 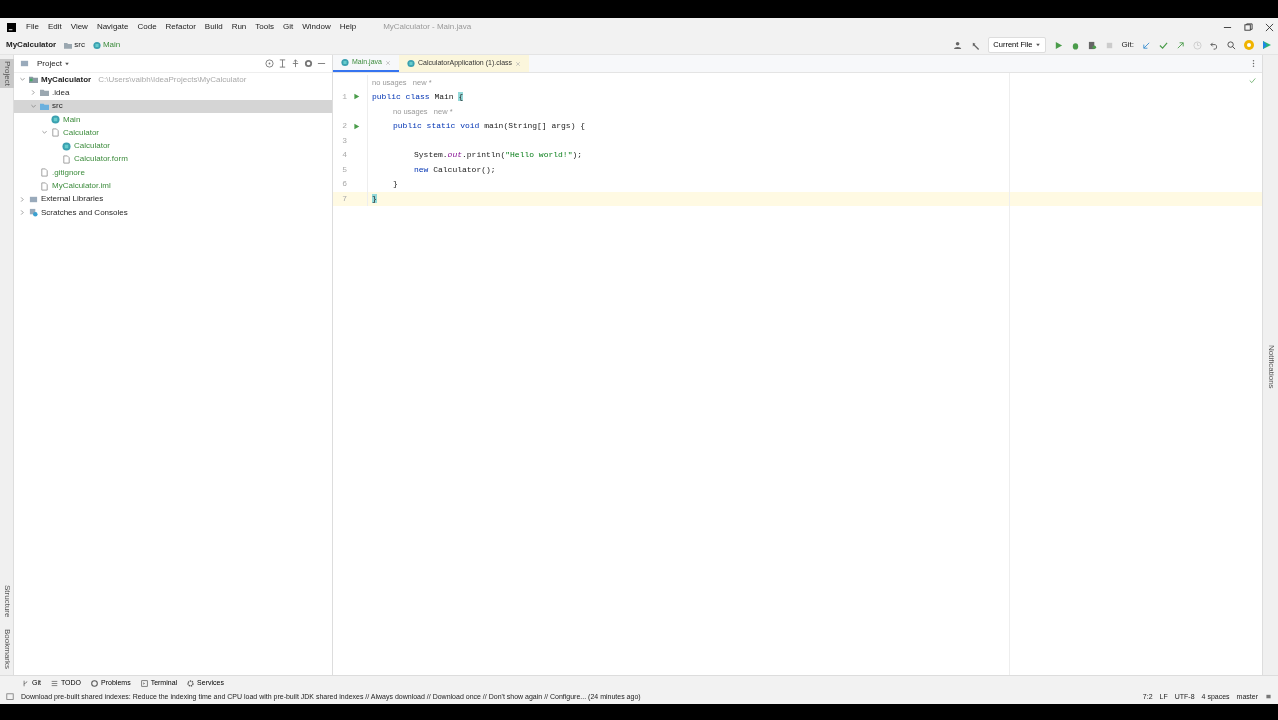 What do you see at coordinates (288, 27) in the screenshot?
I see `menu-item: Git` at bounding box center [288, 27].